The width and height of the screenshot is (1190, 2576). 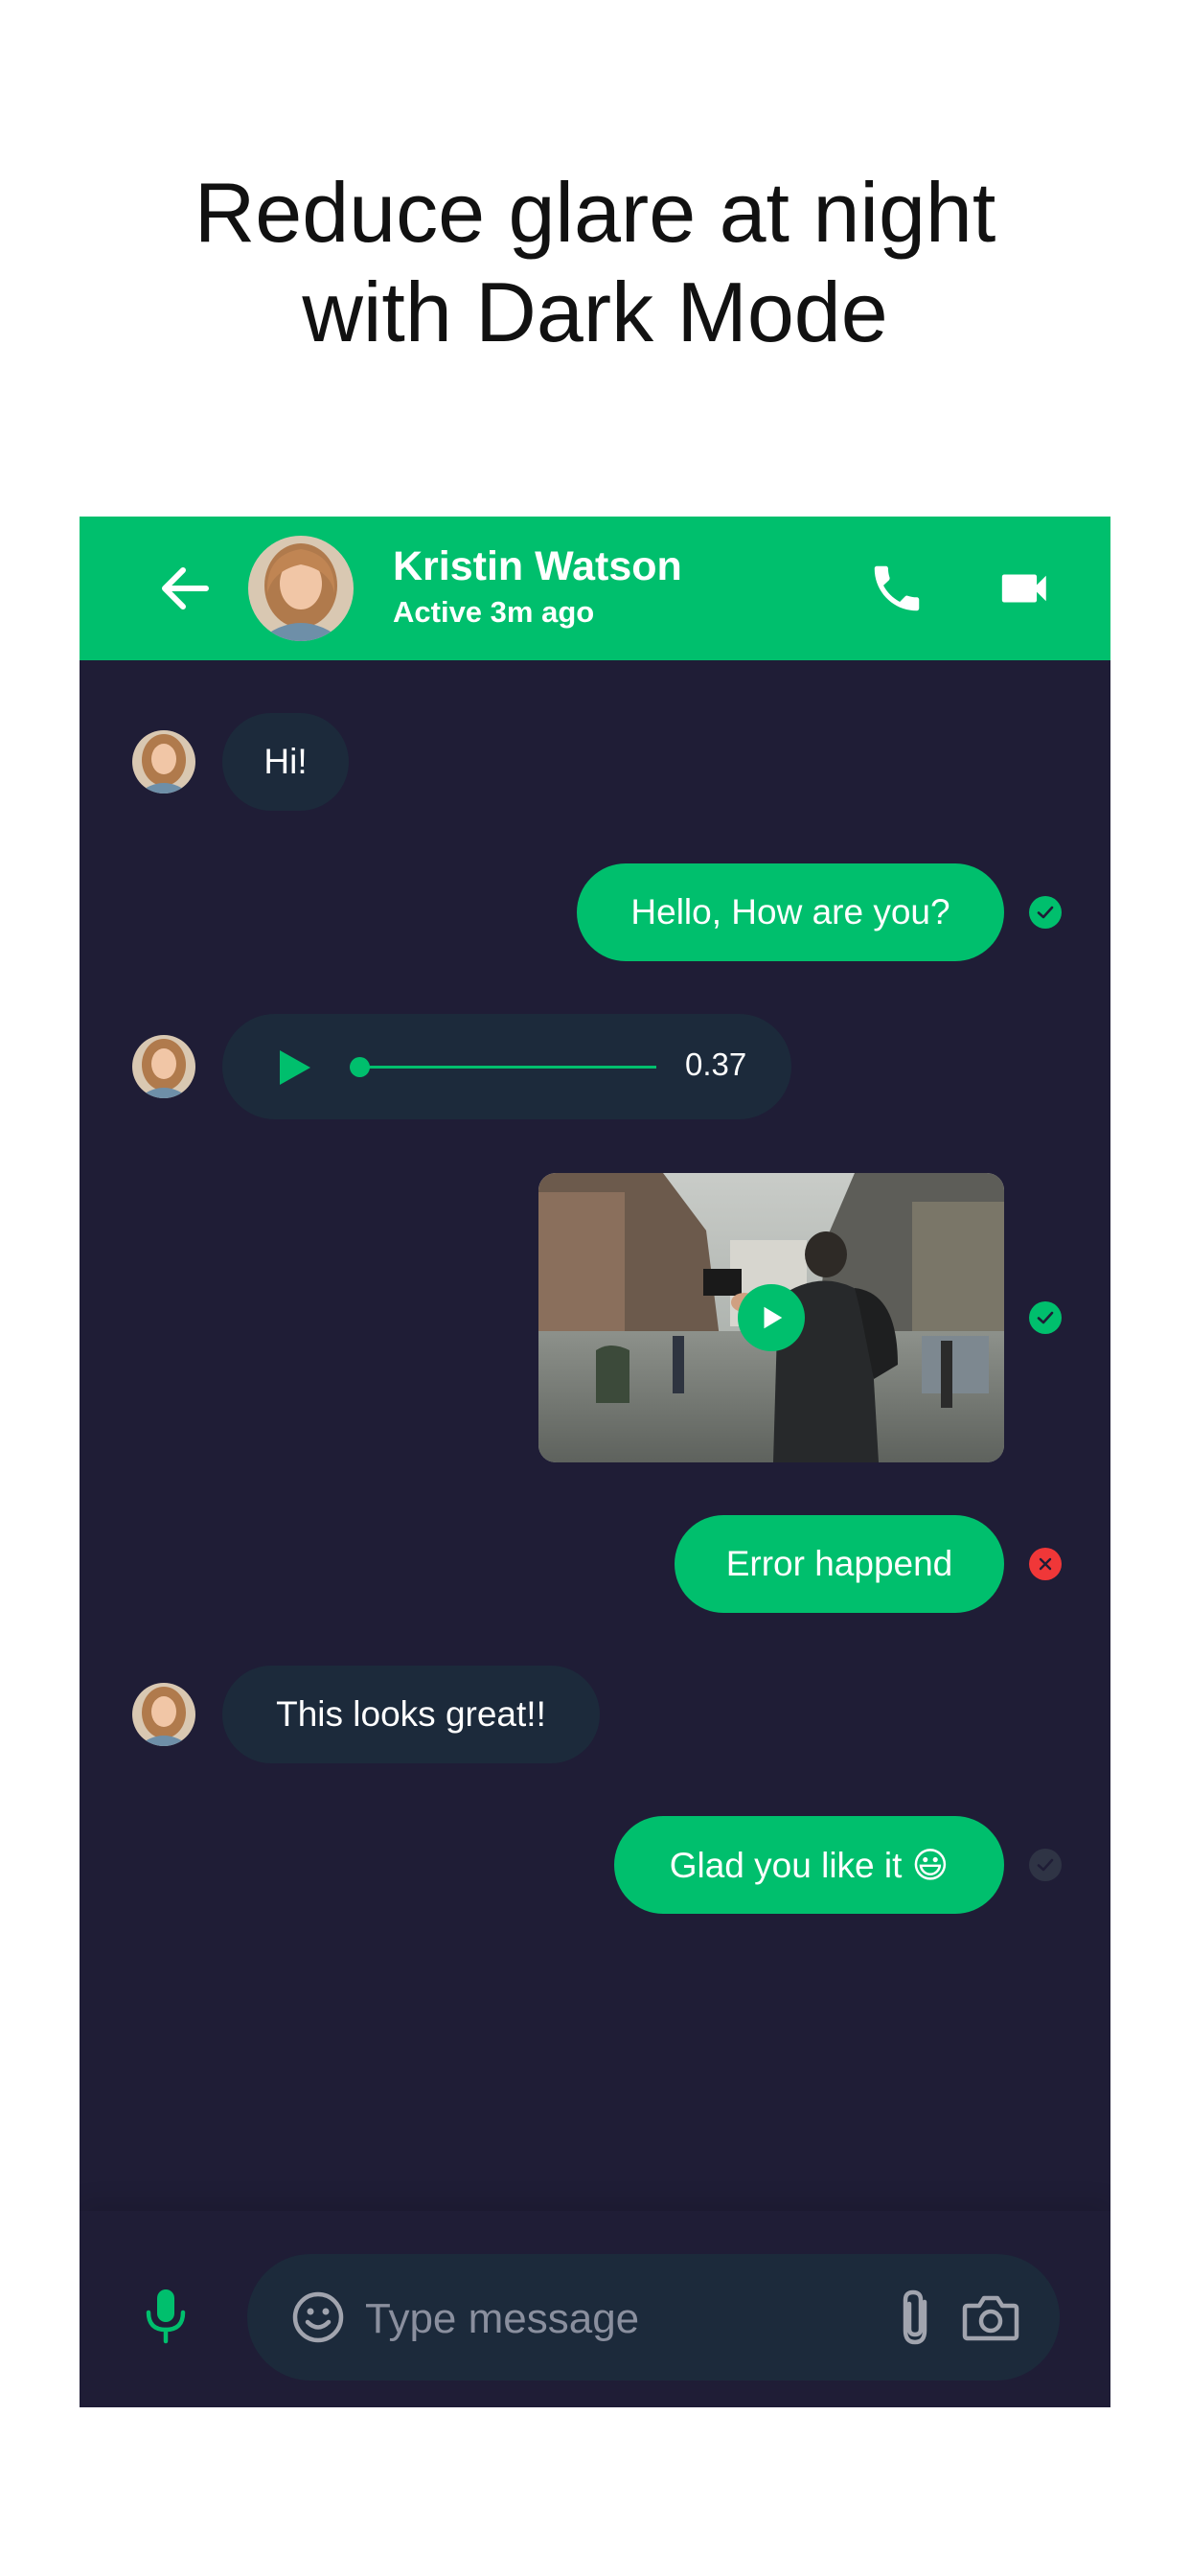 What do you see at coordinates (990, 2317) in the screenshot?
I see `camera-icon` at bounding box center [990, 2317].